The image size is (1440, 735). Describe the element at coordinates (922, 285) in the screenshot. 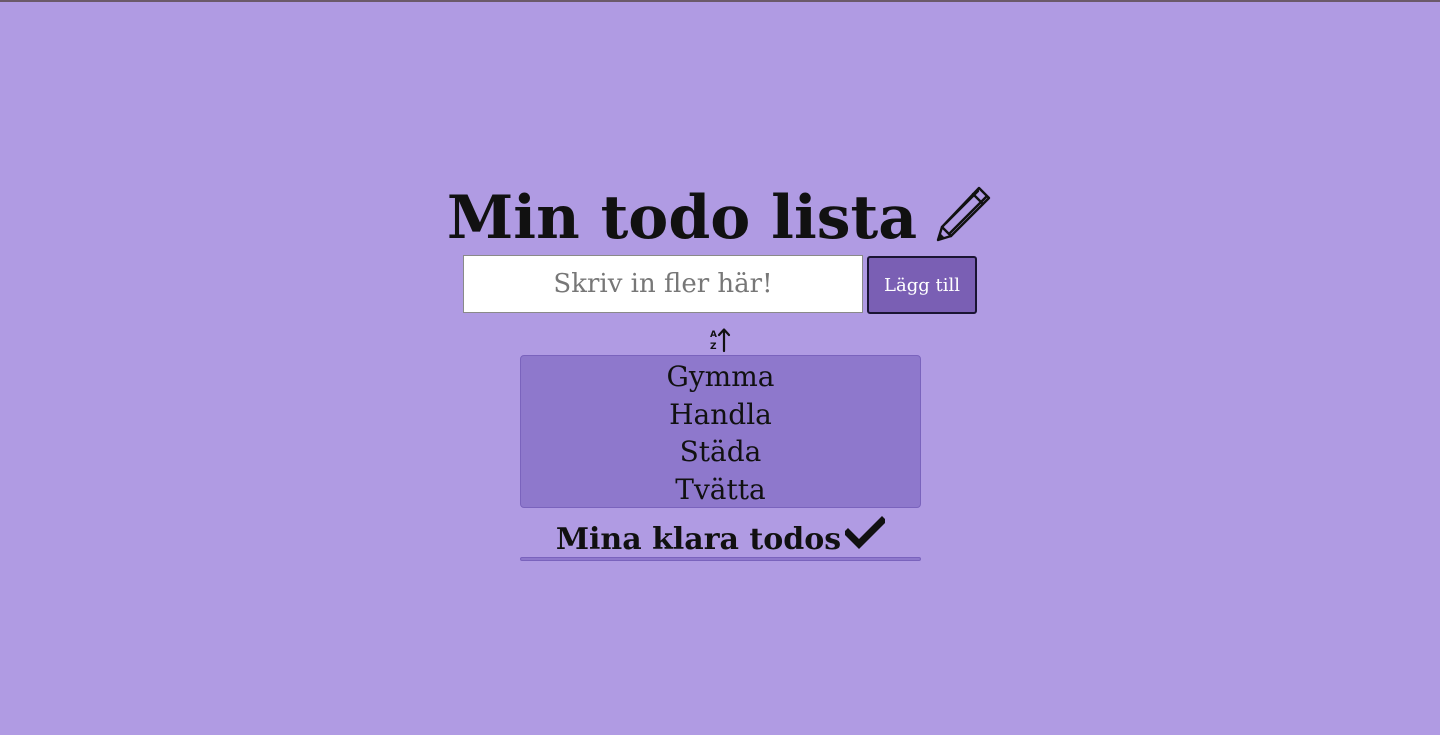

I see `add-button: Lägg till` at that location.